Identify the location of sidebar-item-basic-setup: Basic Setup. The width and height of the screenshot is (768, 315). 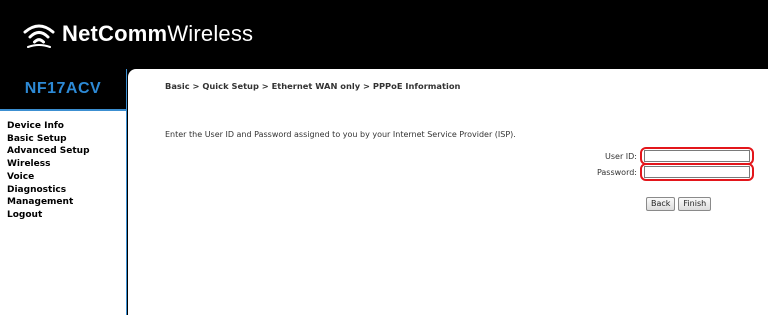
(48, 139).